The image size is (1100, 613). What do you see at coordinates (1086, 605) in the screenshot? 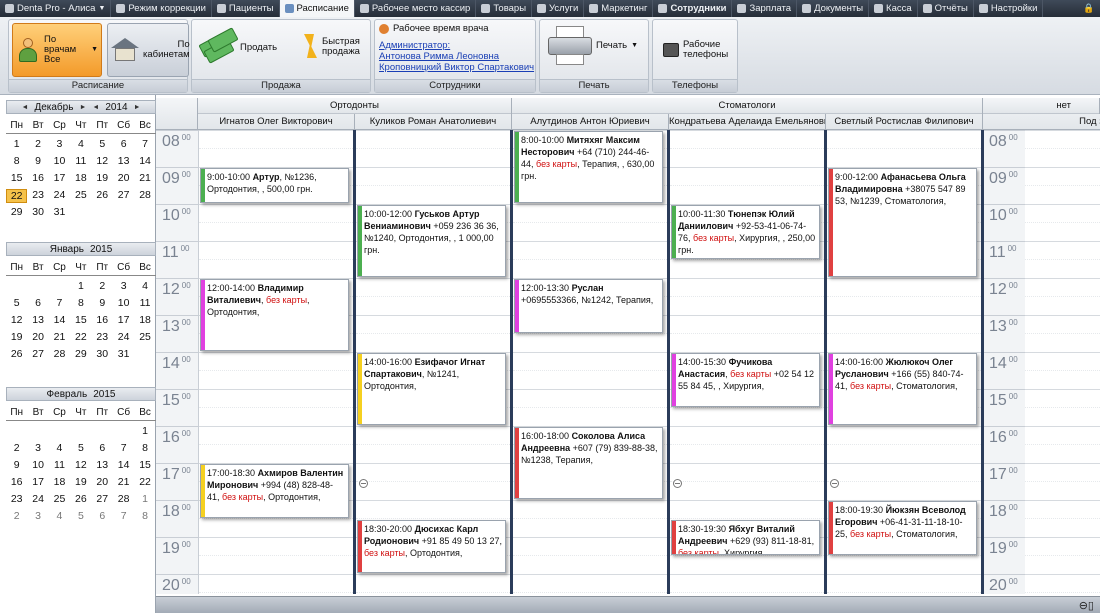
I see `zoom-icon: ⊖▯` at bounding box center [1086, 605].